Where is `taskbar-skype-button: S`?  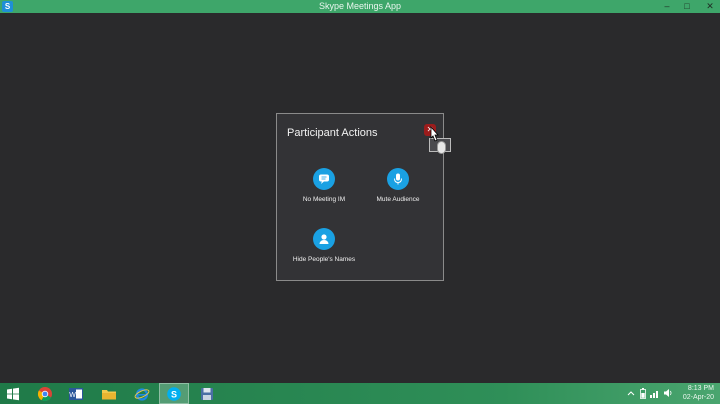 taskbar-skype-button: S is located at coordinates (174, 393).